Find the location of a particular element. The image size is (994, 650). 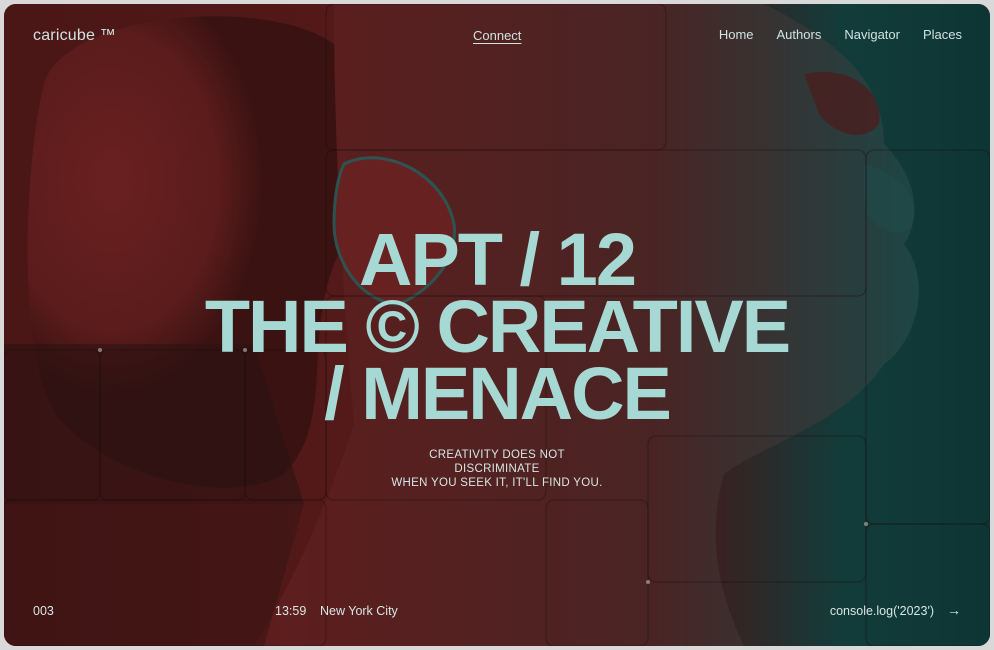

hero-line-3: / MENACE is located at coordinates (498, 393).